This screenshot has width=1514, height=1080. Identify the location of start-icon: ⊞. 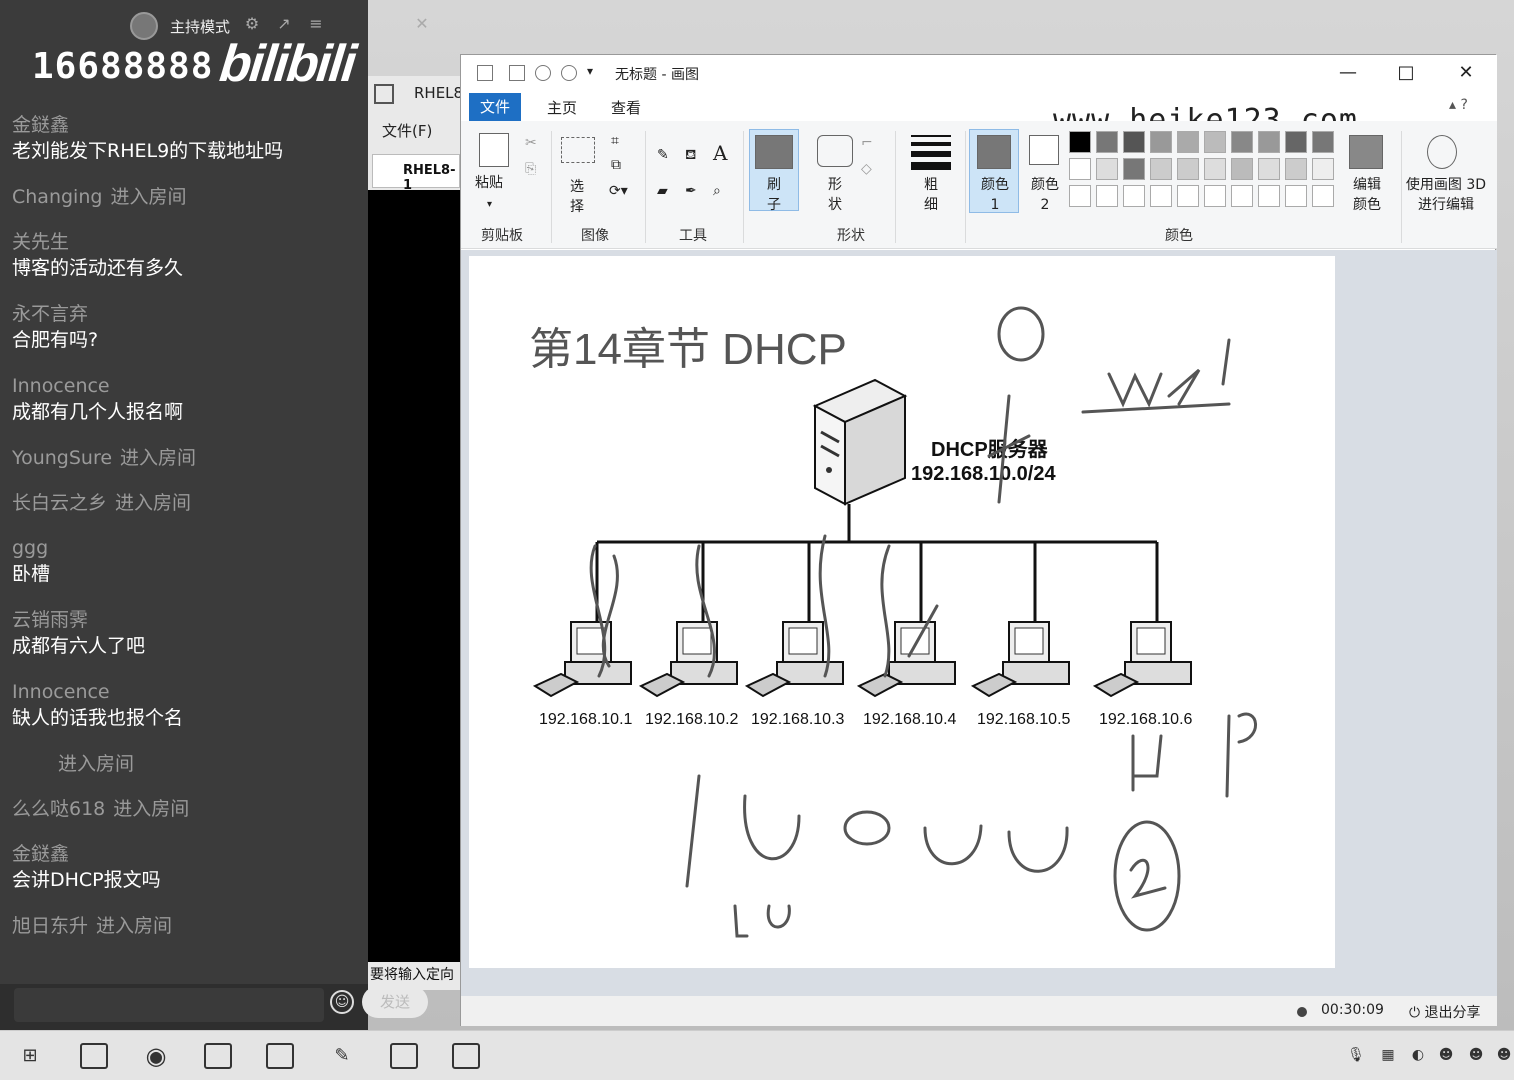
(30, 1056).